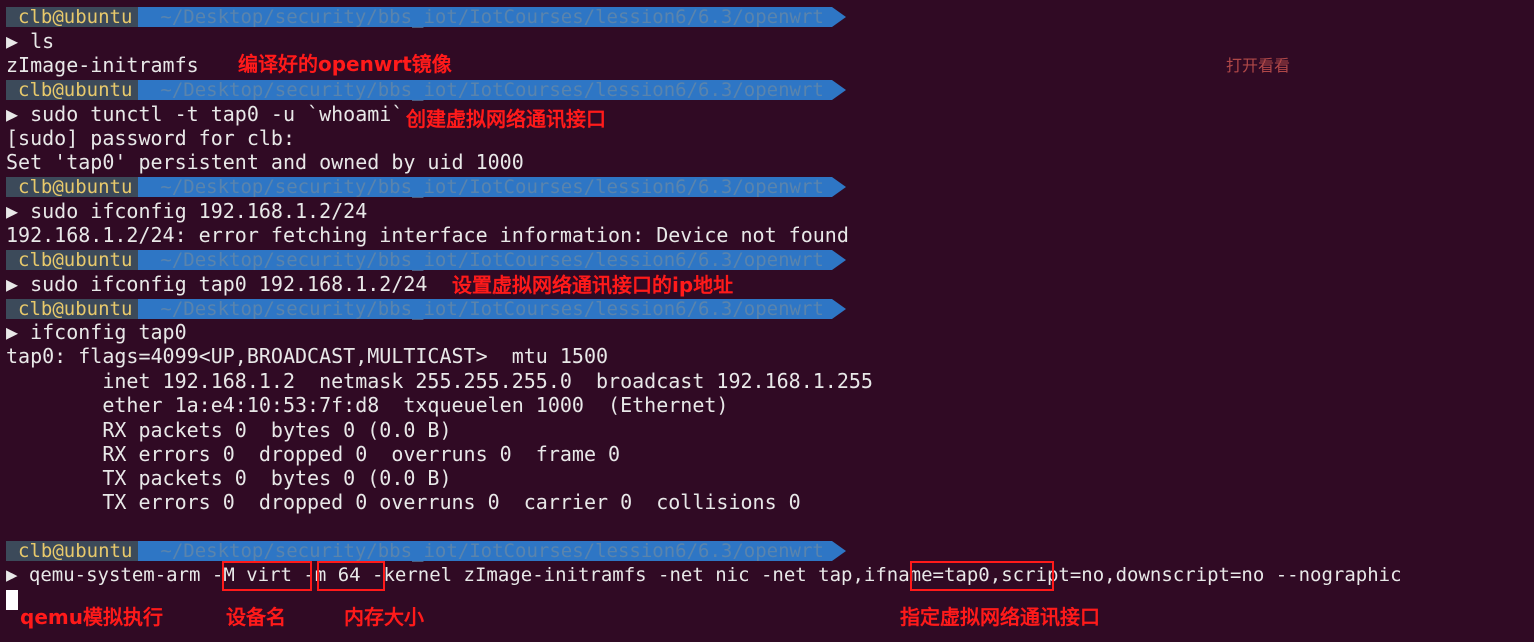 The image size is (1534, 642). What do you see at coordinates (229, 430) in the screenshot?
I see `terminal-line: RX packets 0 bytes 0 (0.0 B)` at bounding box center [229, 430].